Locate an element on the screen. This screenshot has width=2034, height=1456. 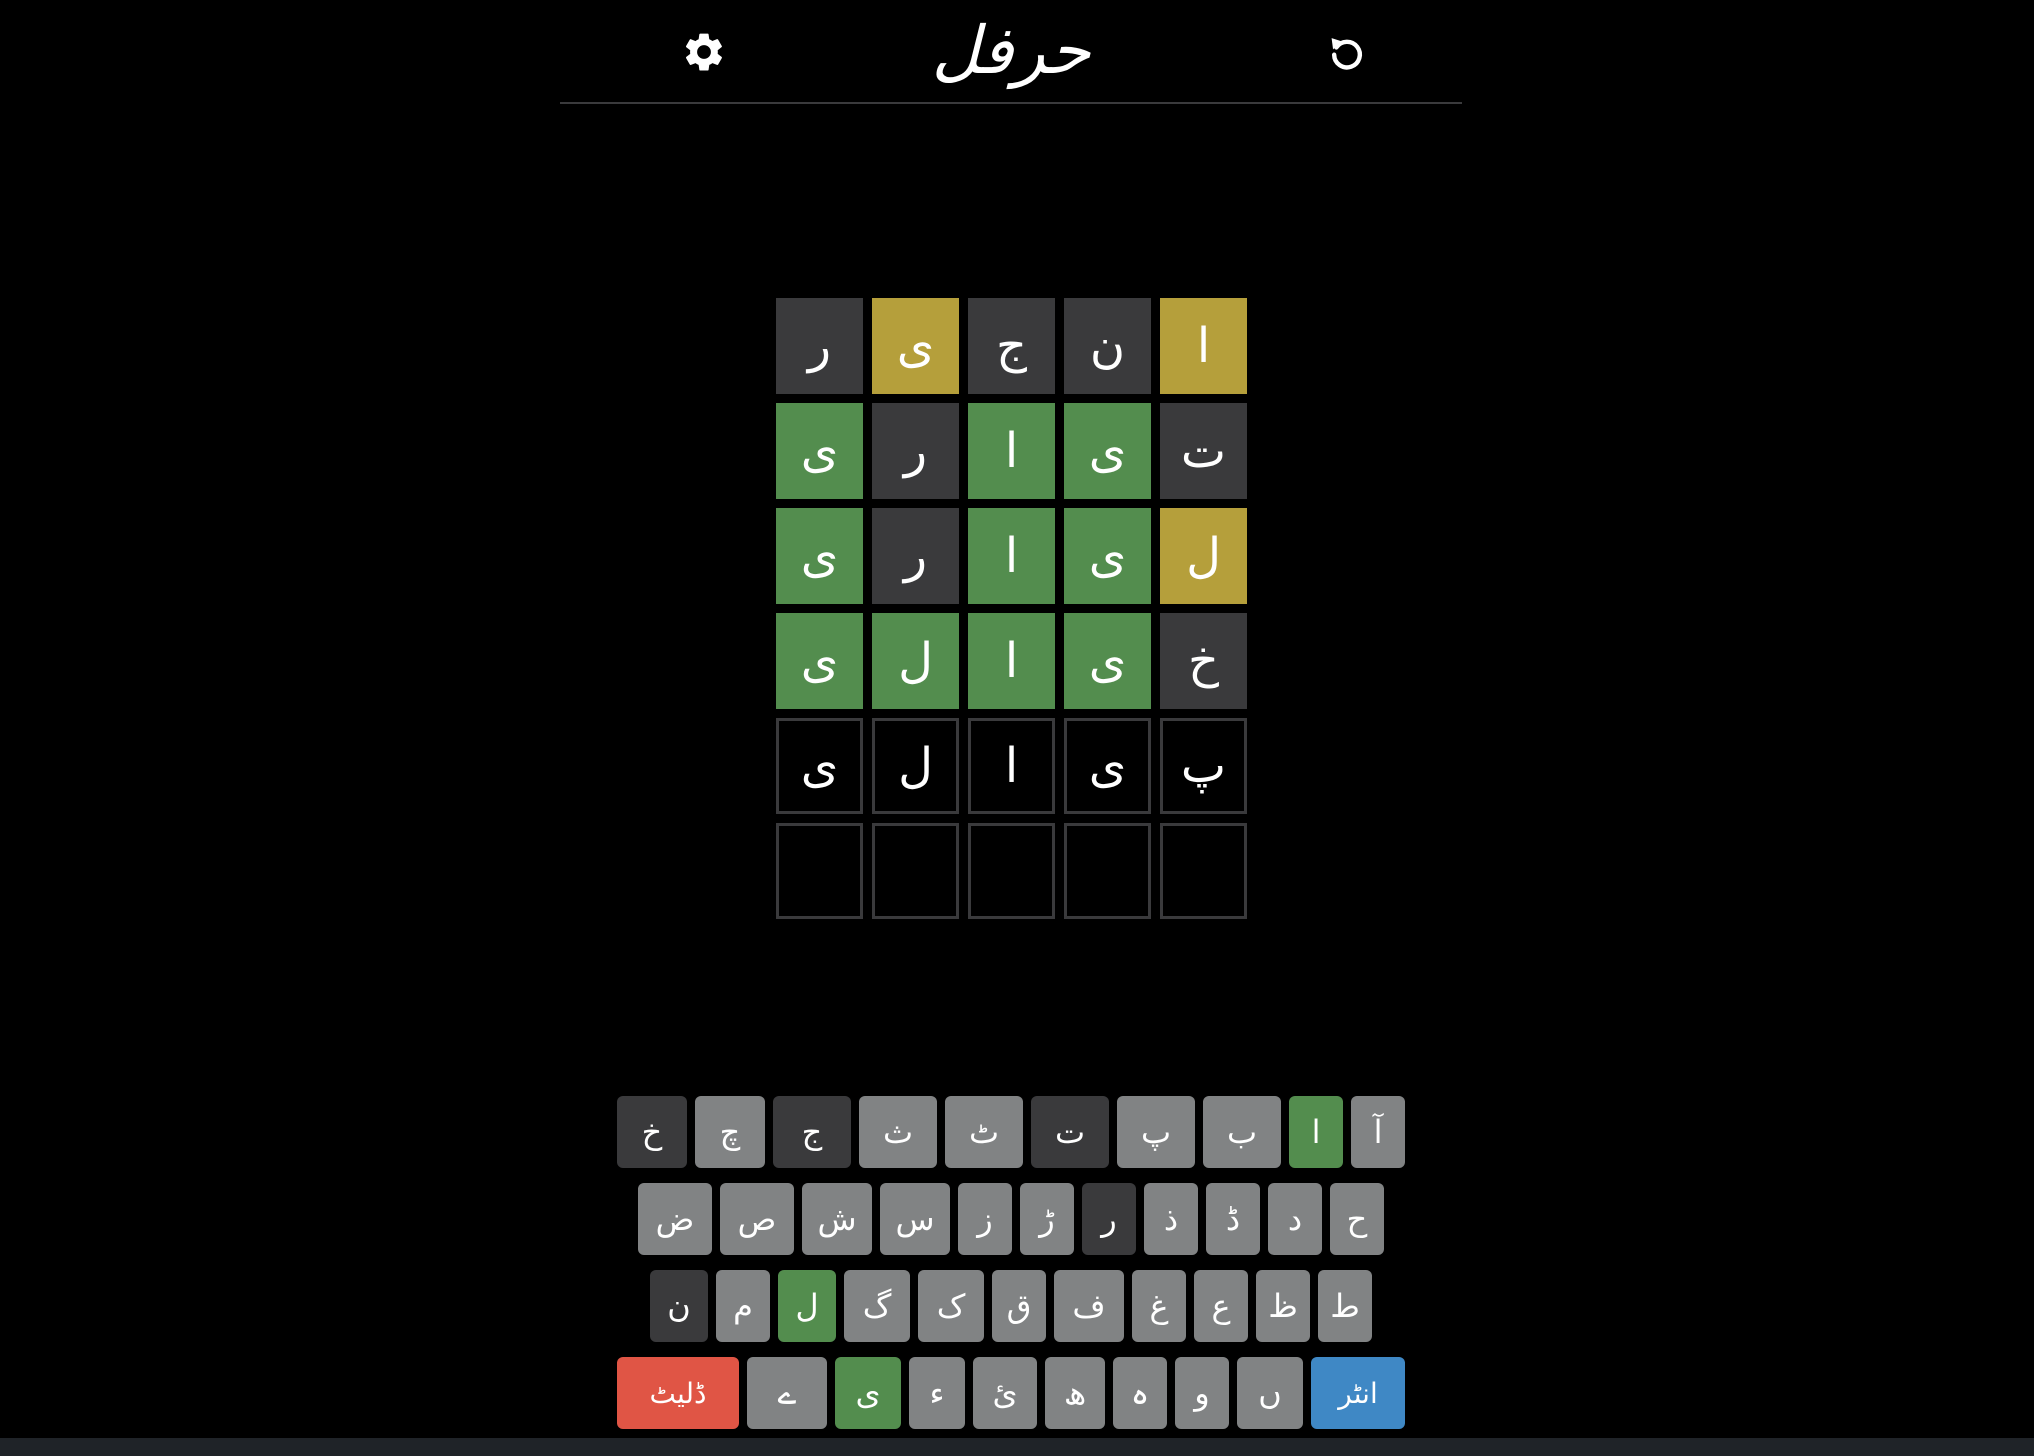
keyboard-row: آابپتٹثجچخ is located at coordinates (1011, 1132).